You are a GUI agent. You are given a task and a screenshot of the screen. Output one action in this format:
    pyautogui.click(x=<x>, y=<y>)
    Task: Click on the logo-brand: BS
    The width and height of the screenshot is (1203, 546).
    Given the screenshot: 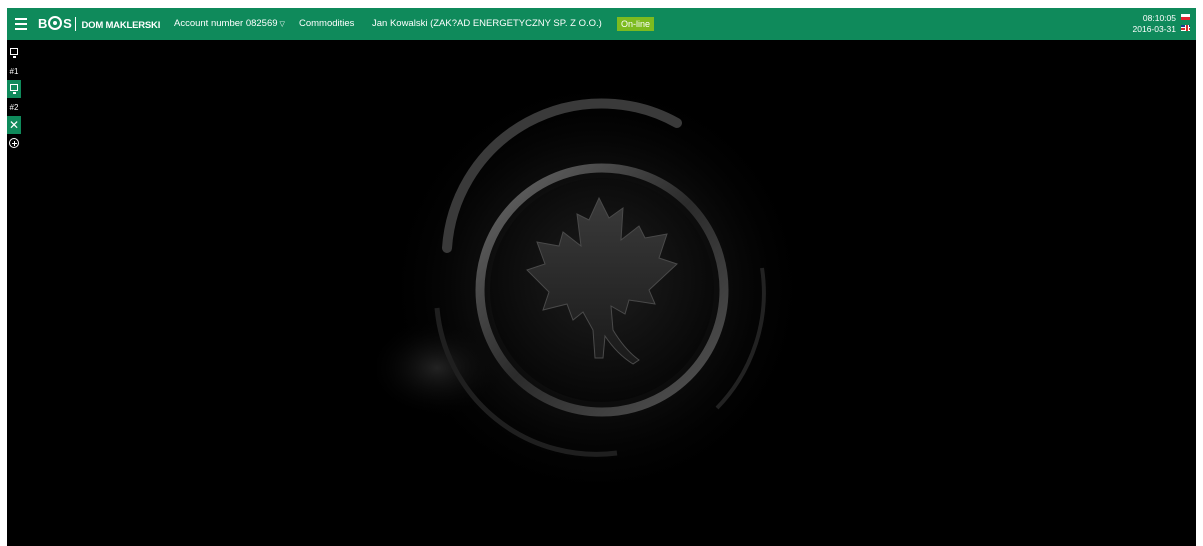 What is the action you would take?
    pyautogui.click(x=55, y=23)
    